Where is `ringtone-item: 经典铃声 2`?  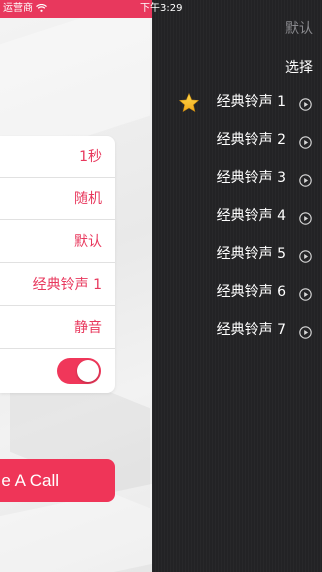 ringtone-item: 经典铃声 2 is located at coordinates (237, 140).